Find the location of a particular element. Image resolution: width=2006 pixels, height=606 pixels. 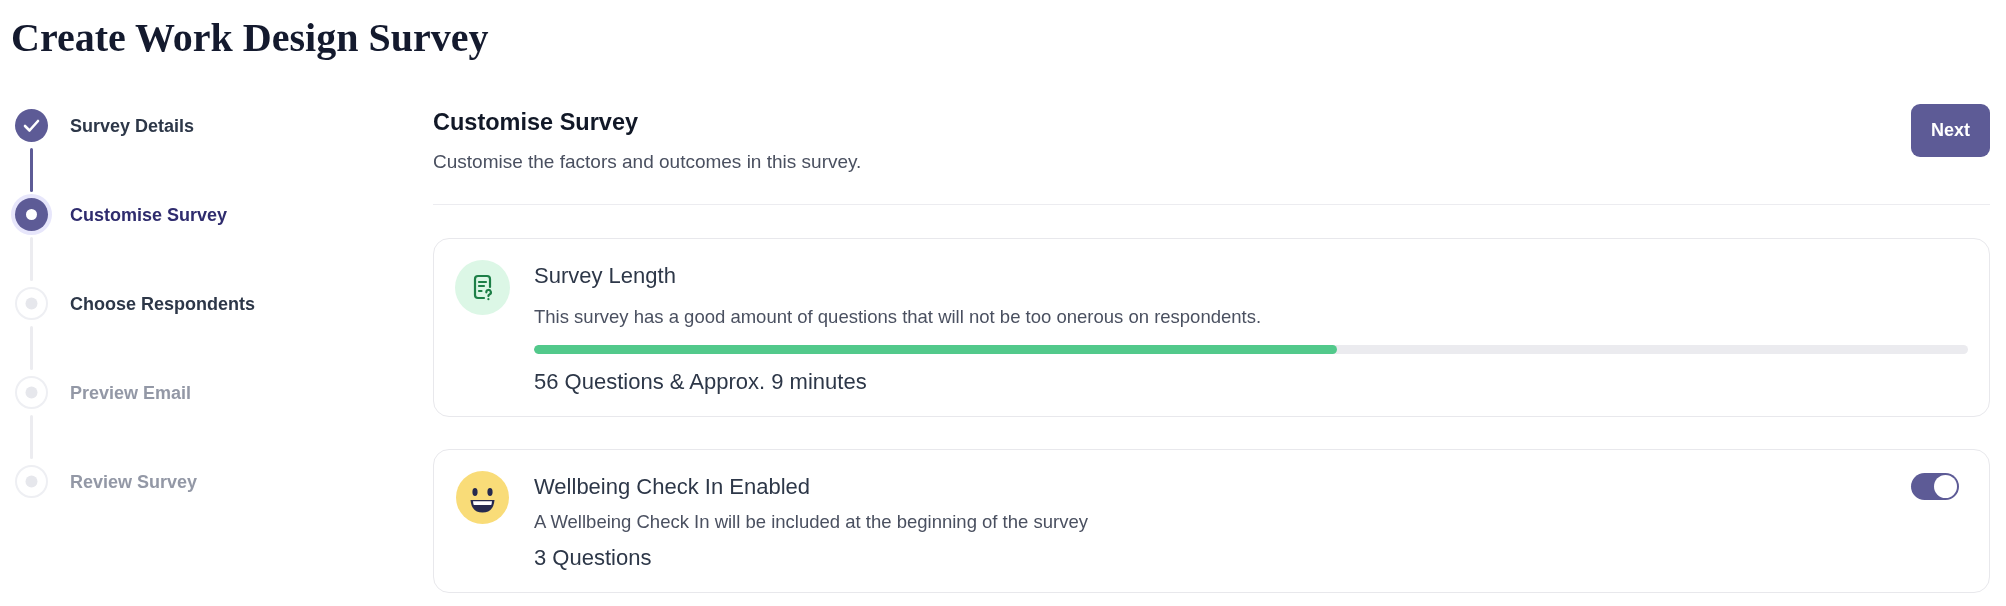

document-question-icon is located at coordinates (482, 287).